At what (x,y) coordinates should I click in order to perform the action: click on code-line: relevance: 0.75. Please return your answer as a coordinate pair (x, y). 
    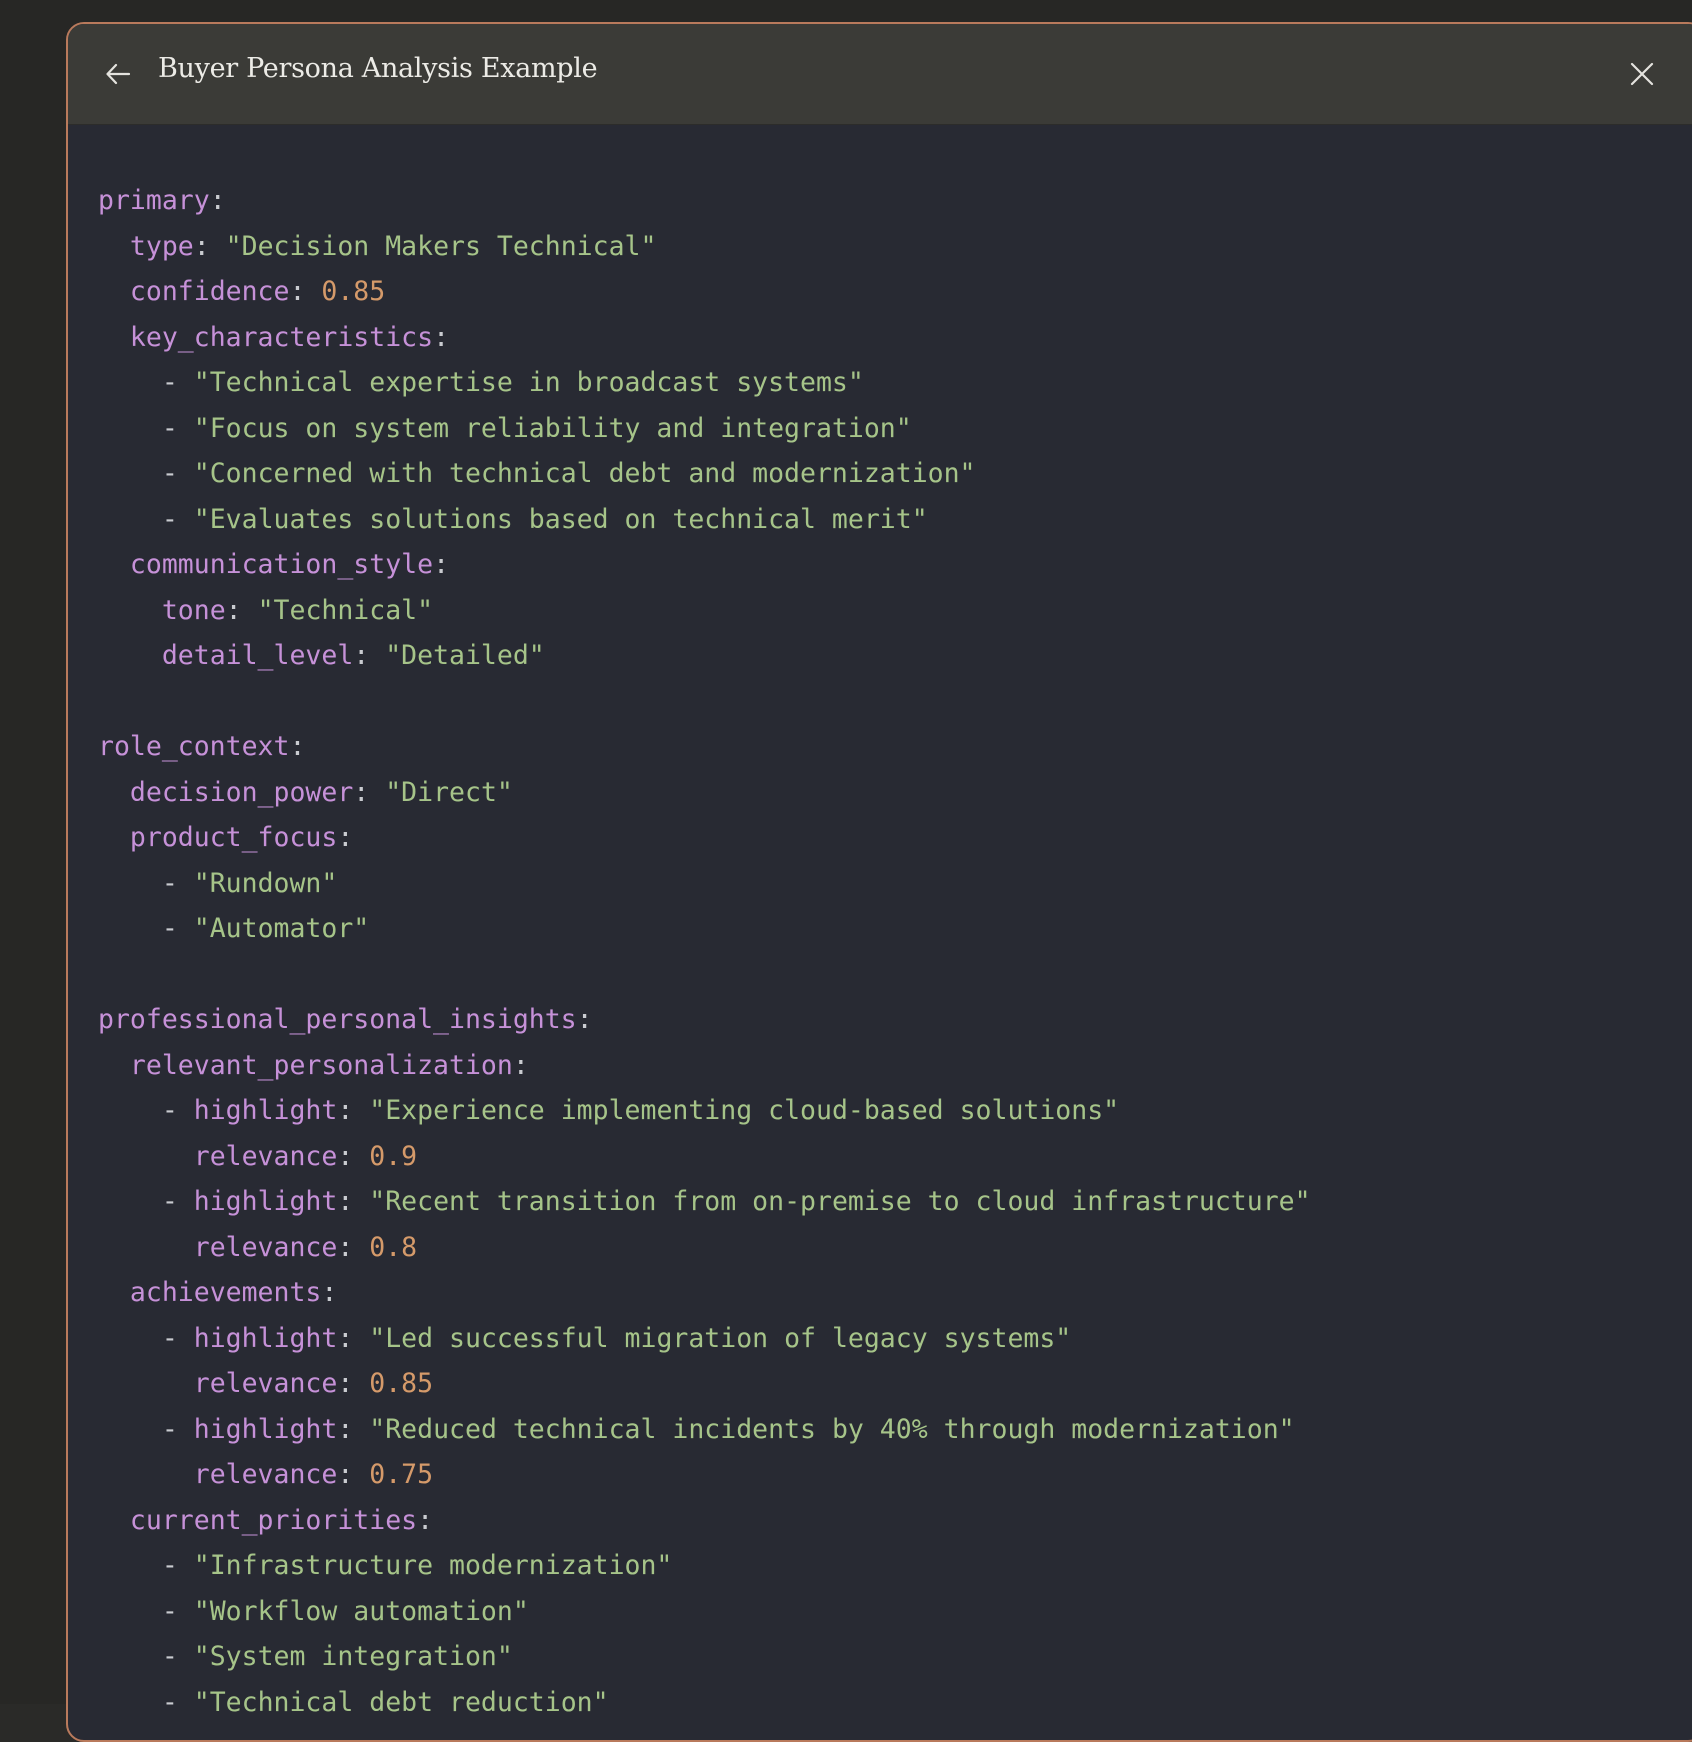
    Looking at the image, I should click on (704, 1475).